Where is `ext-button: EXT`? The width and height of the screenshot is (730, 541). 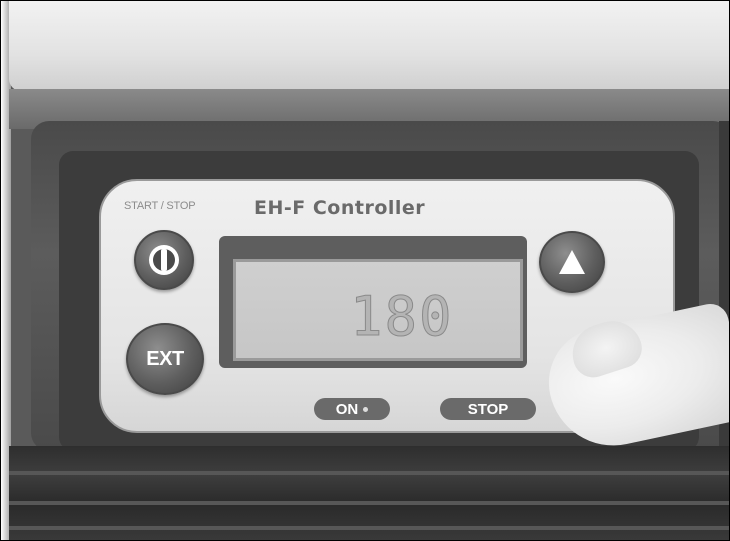
ext-button: EXT is located at coordinates (165, 359).